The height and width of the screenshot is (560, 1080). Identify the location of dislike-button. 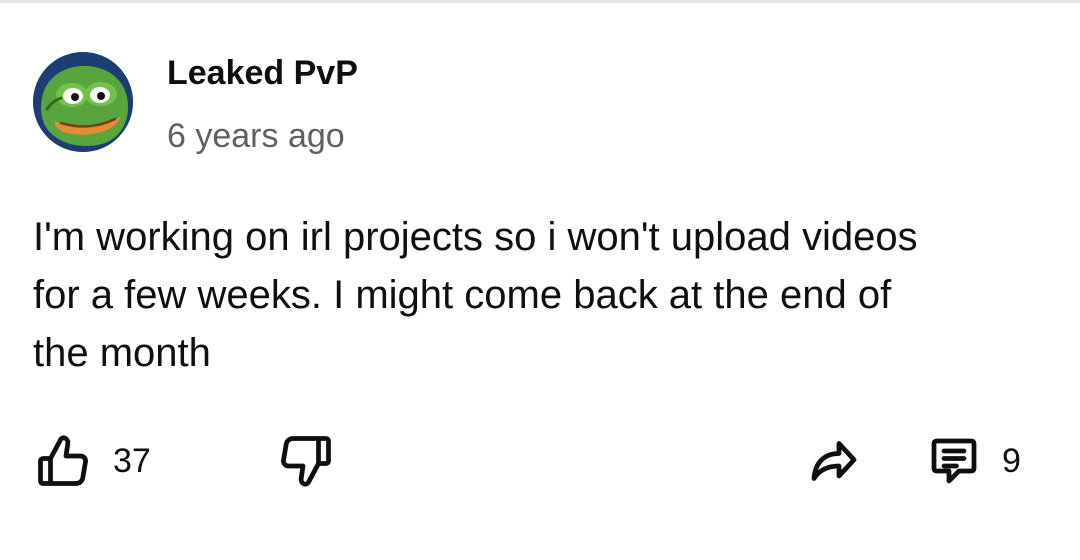
(306, 461).